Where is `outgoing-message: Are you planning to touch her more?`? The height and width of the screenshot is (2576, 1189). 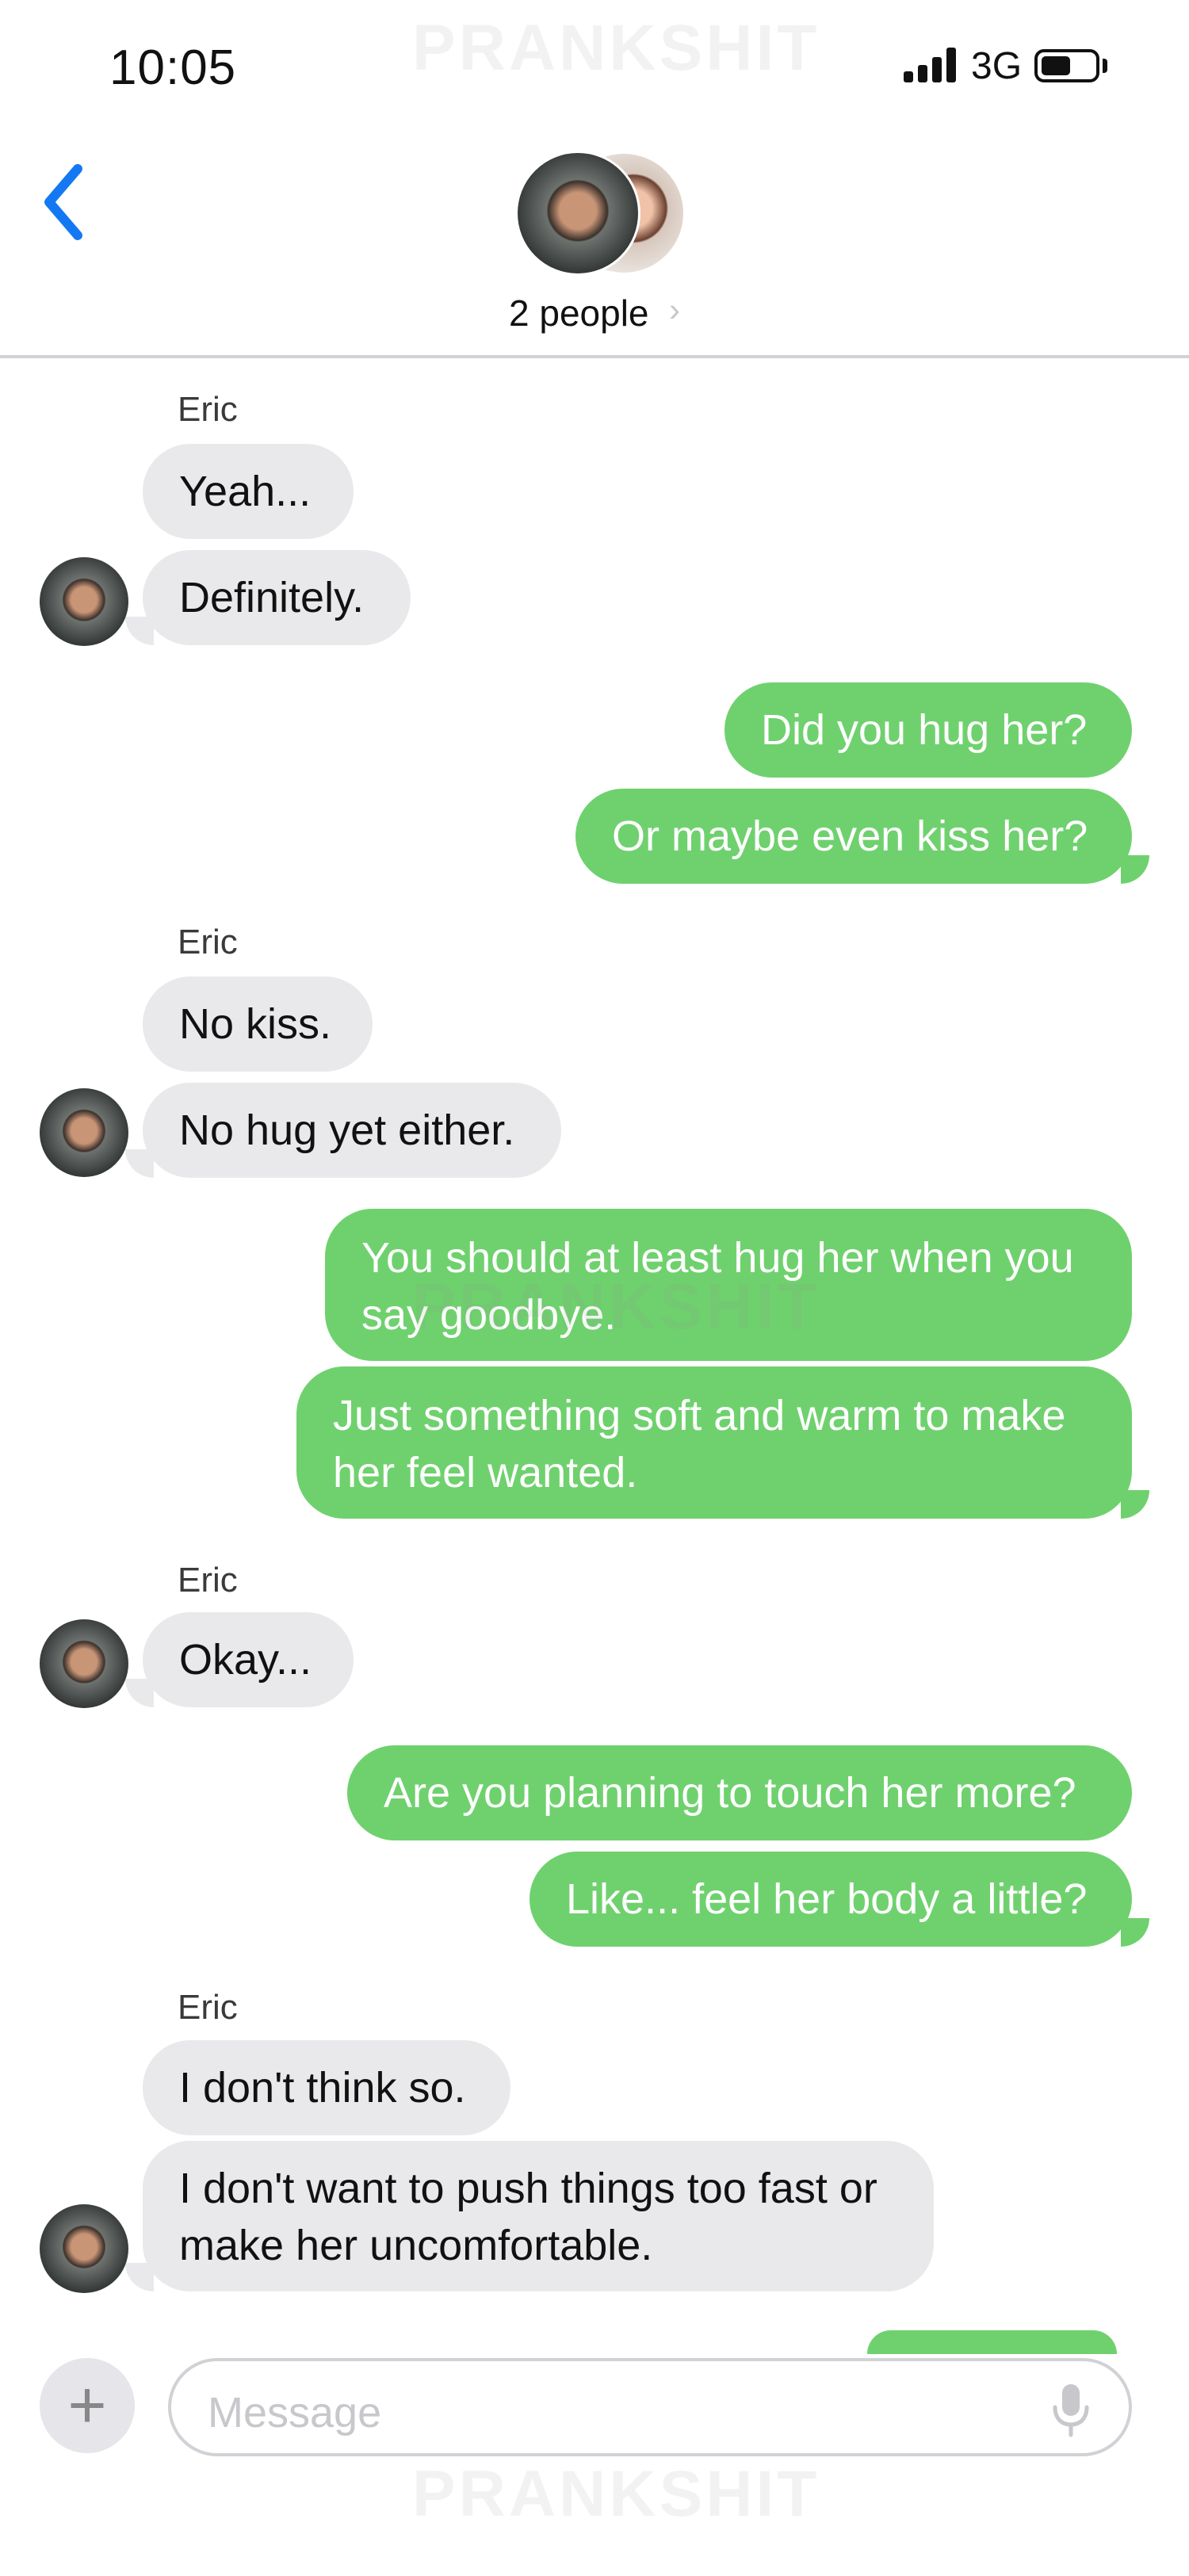 outgoing-message: Are you planning to touch her more? is located at coordinates (739, 1792).